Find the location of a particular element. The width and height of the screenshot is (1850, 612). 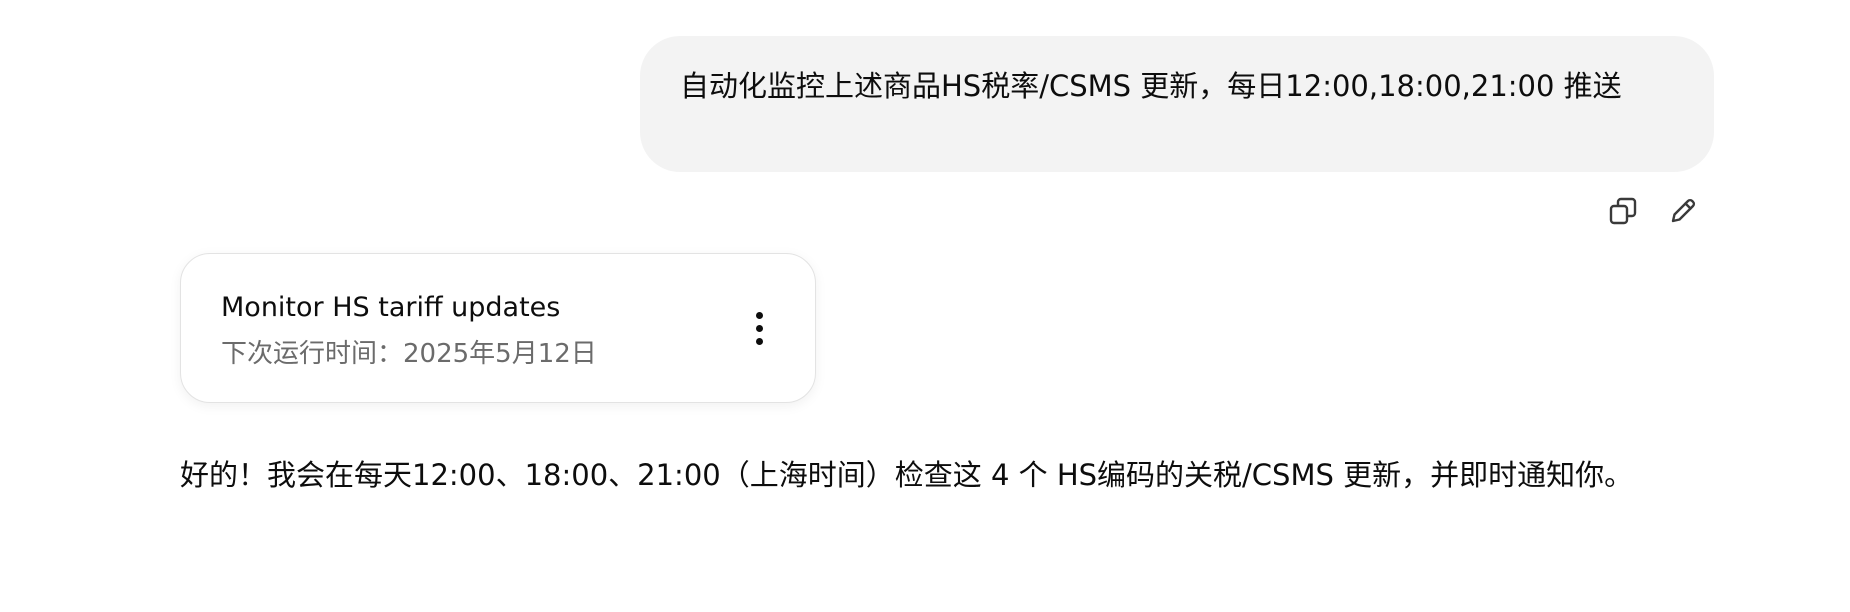

task-title: Monitor HS tariff updates is located at coordinates (391, 307).